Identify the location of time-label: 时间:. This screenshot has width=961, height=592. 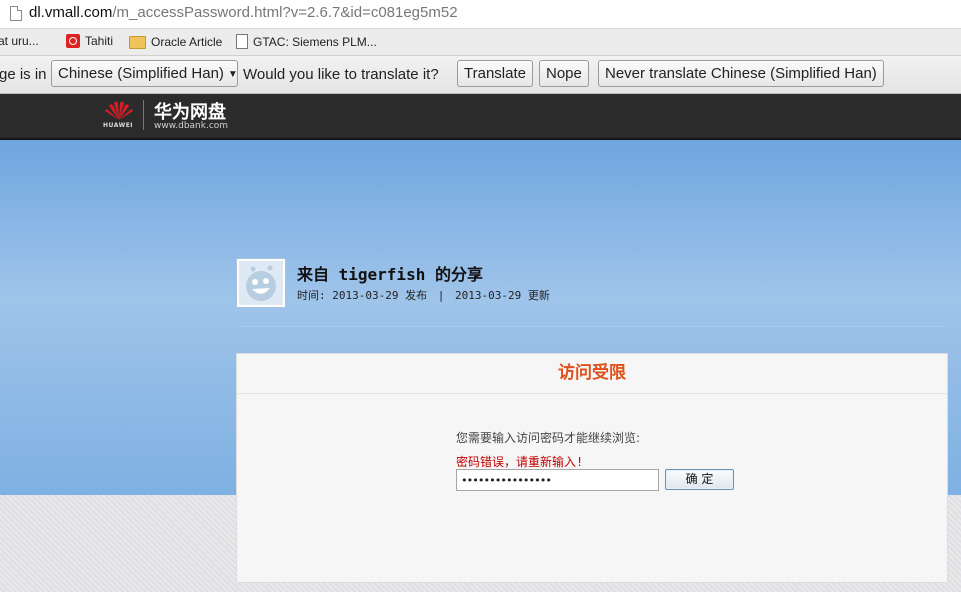
(311, 295).